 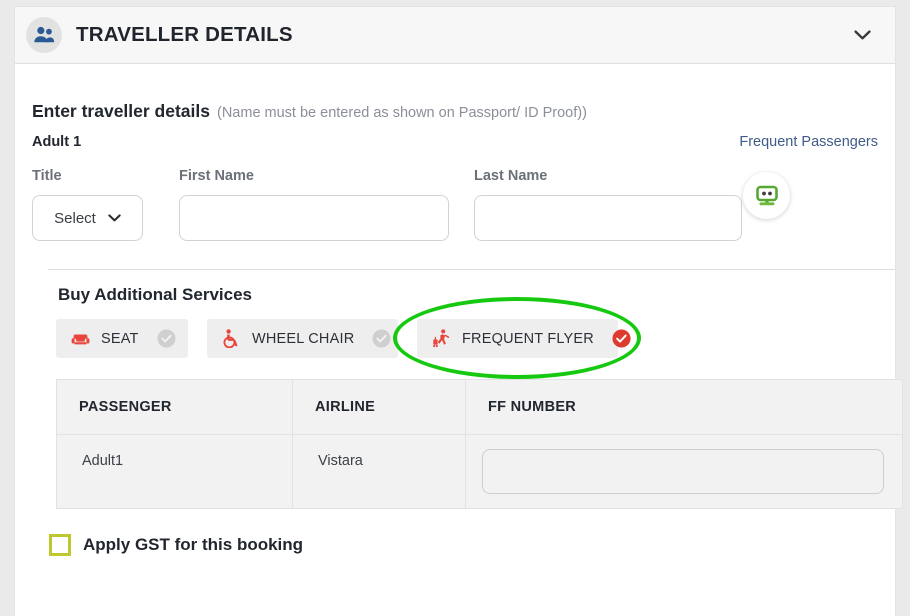 What do you see at coordinates (193, 544) in the screenshot?
I see `gst-label: Apply GST for this booking` at bounding box center [193, 544].